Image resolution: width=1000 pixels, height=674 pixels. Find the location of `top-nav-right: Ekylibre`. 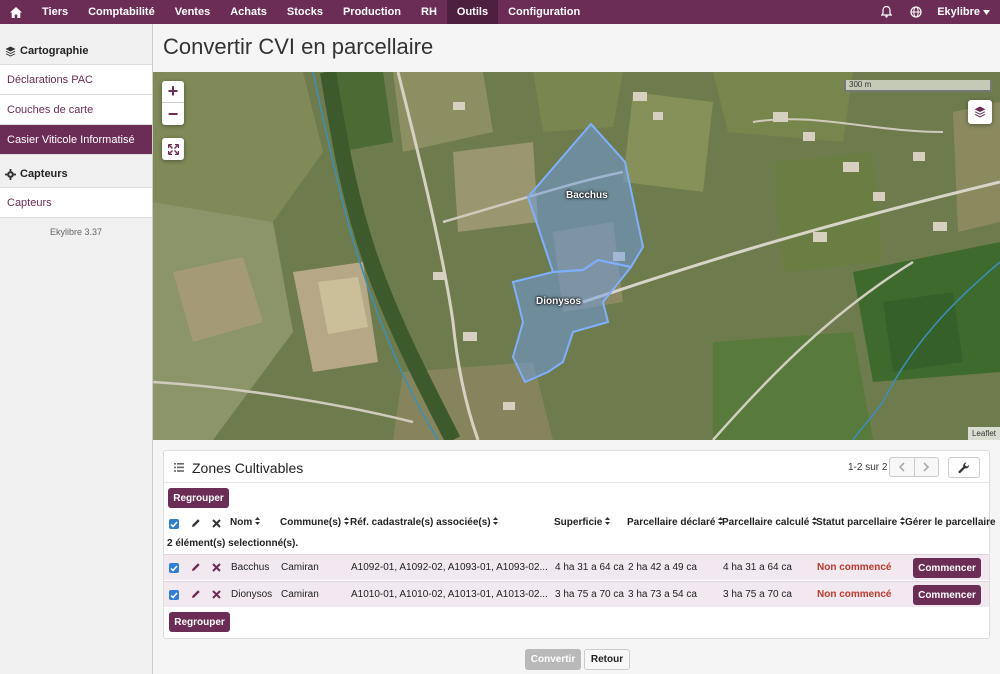

top-nav-right: Ekylibre is located at coordinates (935, 12).